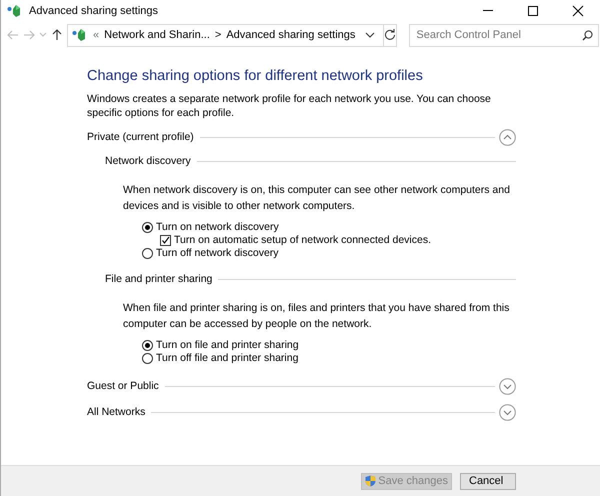 The image size is (600, 496). I want to click on section-description: When network discovery is on, this computer can see other network computers and devices and is visible to other network computers., so click(317, 198).